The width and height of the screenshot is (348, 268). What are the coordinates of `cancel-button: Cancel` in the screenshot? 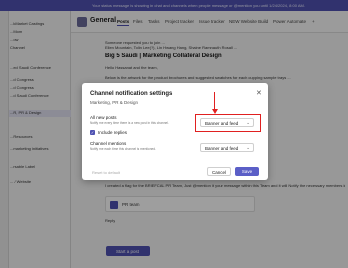 It's located at (219, 171).